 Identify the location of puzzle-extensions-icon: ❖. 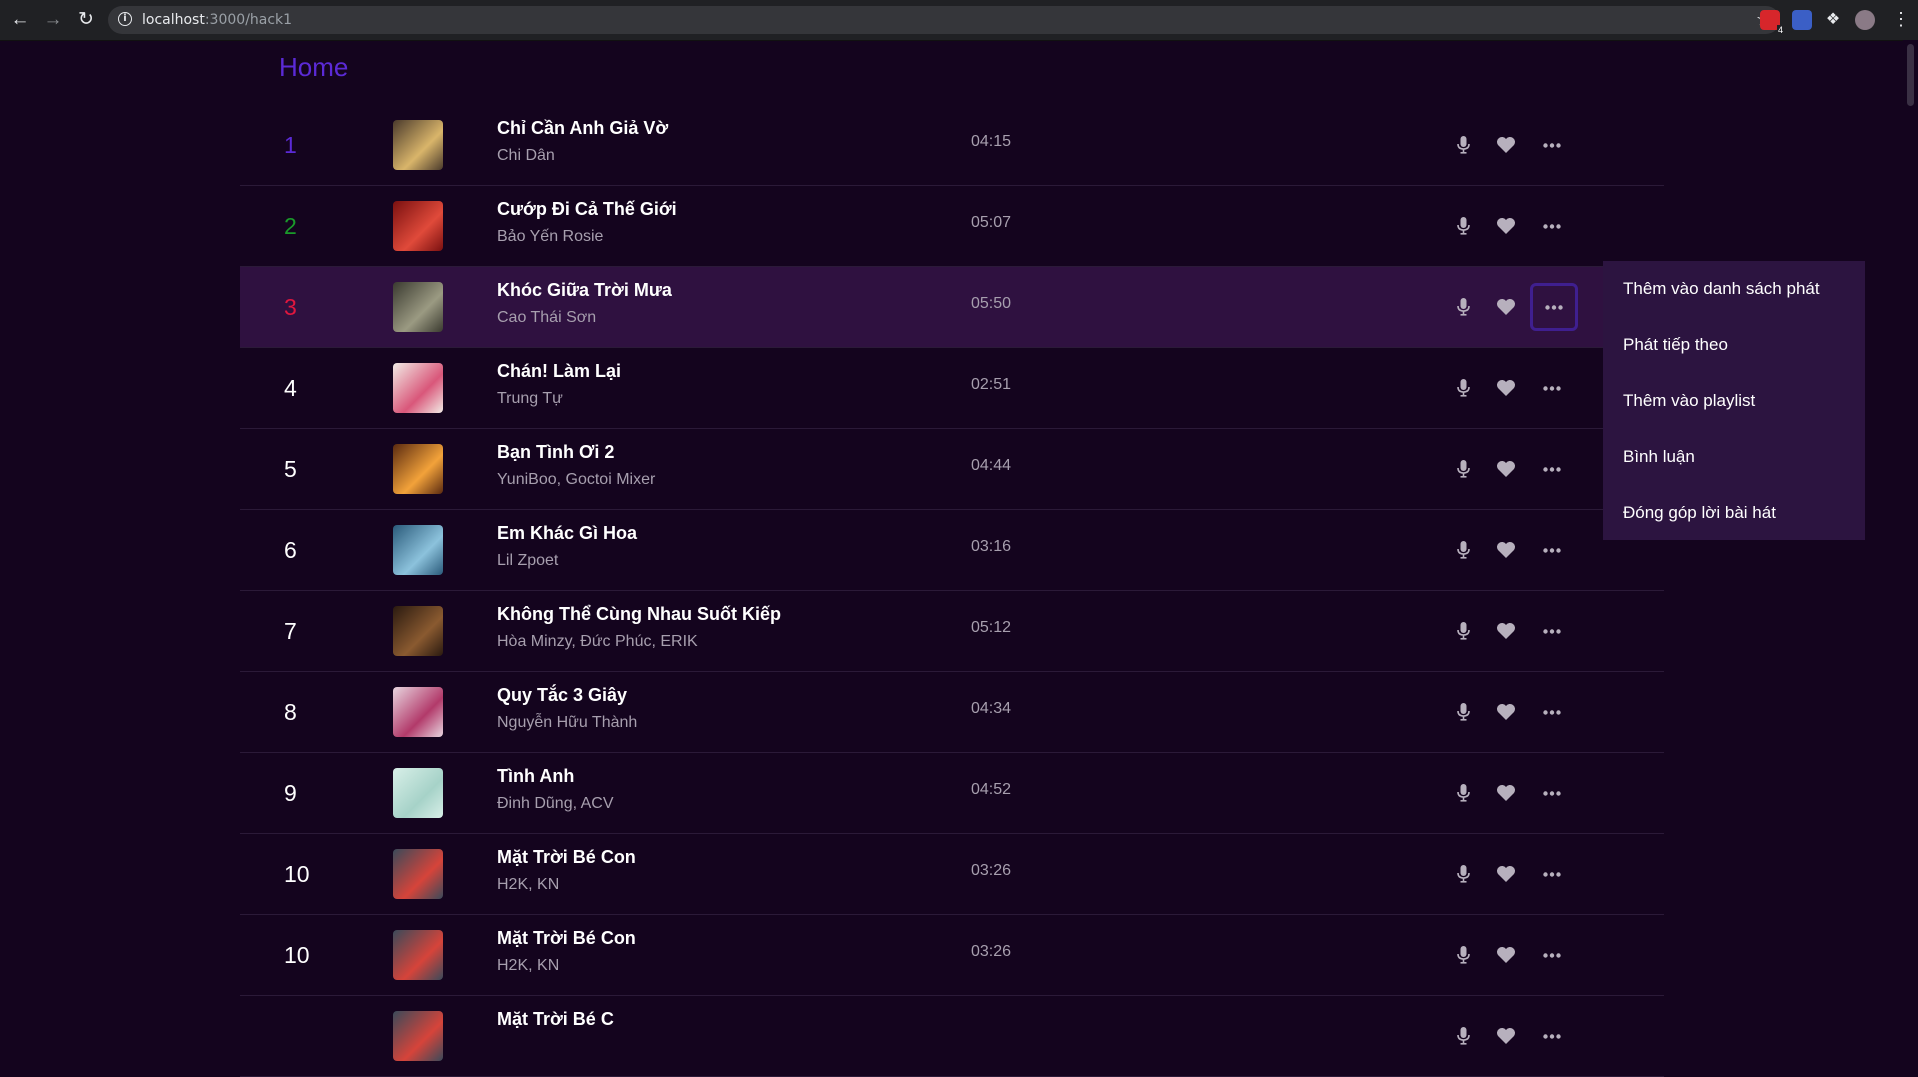
(1833, 20).